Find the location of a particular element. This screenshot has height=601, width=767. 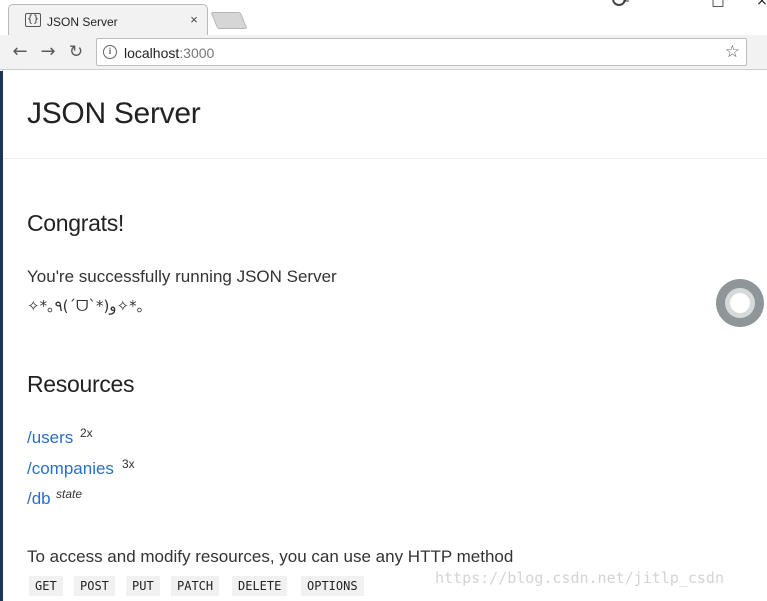

resource-note-db: state is located at coordinates (69, 494).